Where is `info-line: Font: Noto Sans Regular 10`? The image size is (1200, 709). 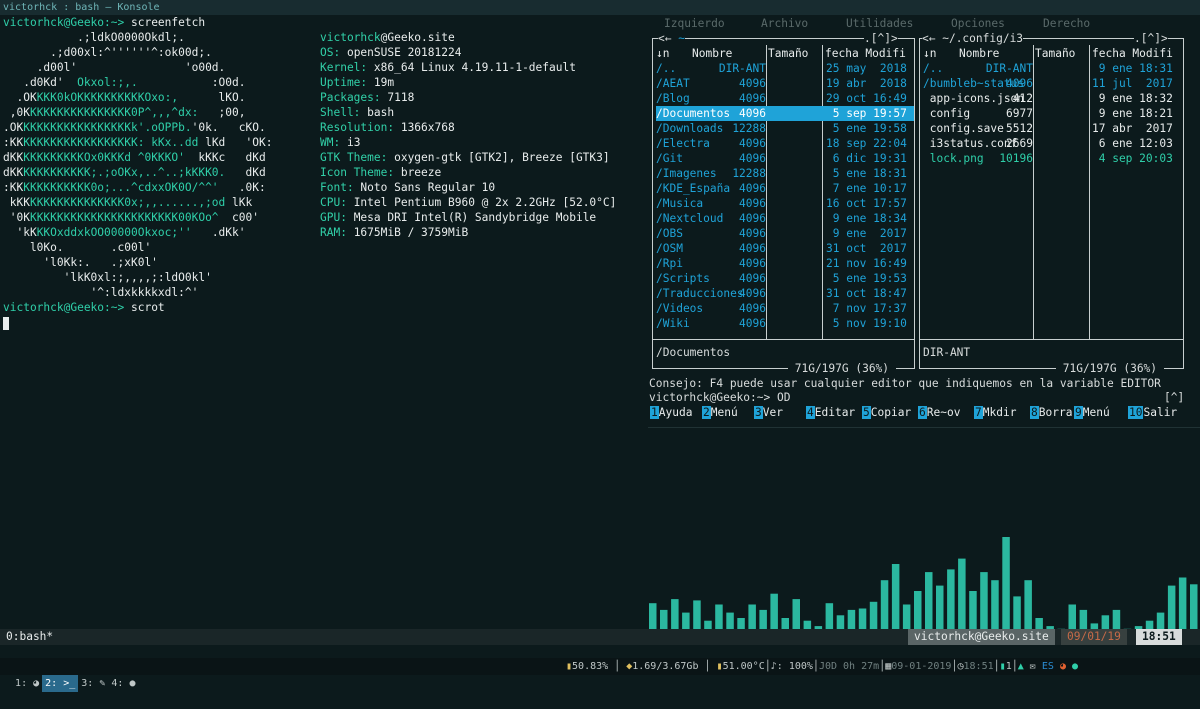
info-line: Font: Noto Sans Regular 10 is located at coordinates (407, 187).